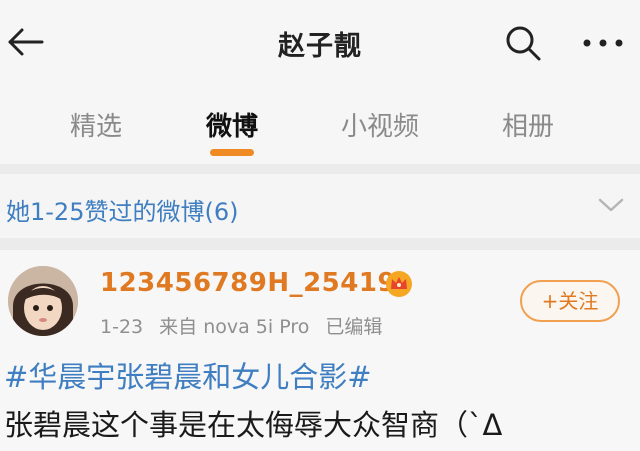  What do you see at coordinates (188, 375) in the screenshot?
I see `post-hashtag: #华晨宇张碧晨和女儿合影#` at bounding box center [188, 375].